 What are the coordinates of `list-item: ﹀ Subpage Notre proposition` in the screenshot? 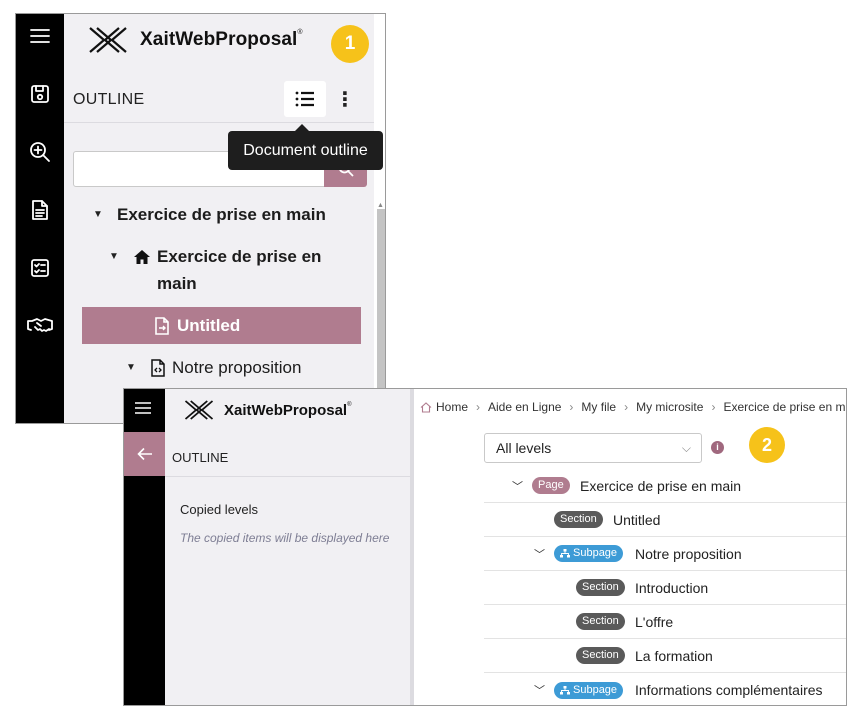 It's located at (665, 554).